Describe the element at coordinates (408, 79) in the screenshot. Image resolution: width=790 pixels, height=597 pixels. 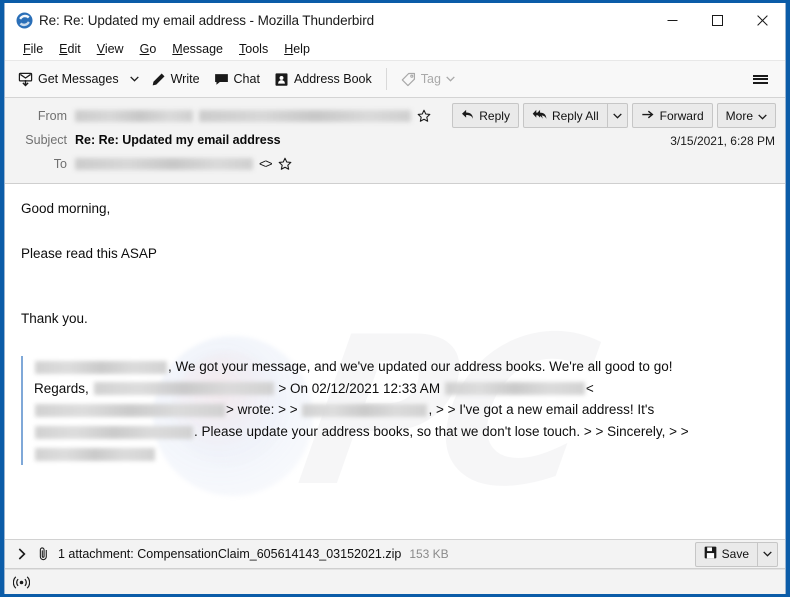
I see `tag-icon` at that location.